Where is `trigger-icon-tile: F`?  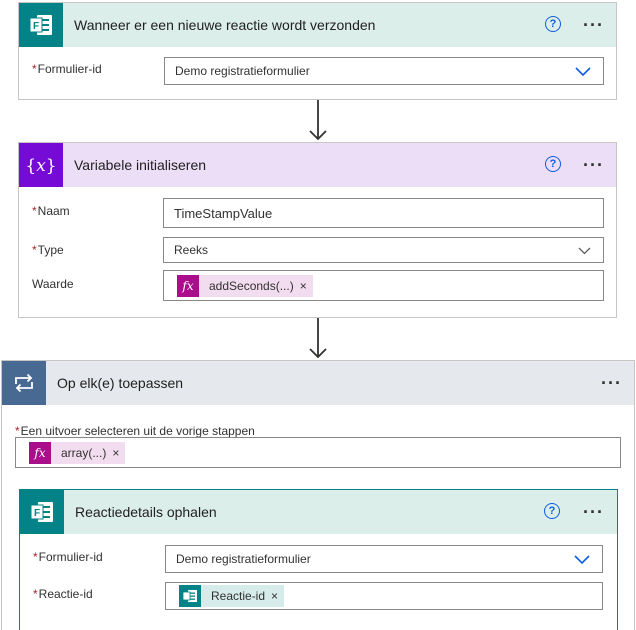 trigger-icon-tile: F is located at coordinates (41, 25).